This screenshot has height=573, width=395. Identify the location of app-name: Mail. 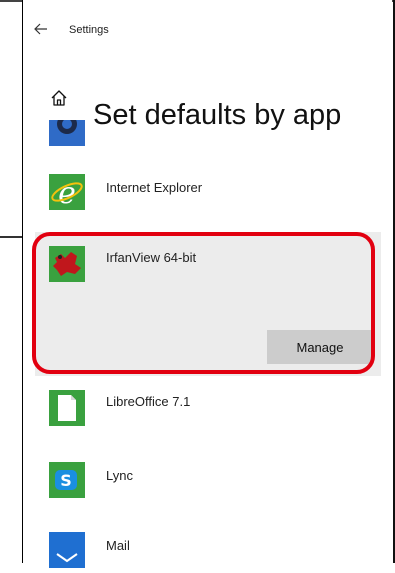
(118, 545).